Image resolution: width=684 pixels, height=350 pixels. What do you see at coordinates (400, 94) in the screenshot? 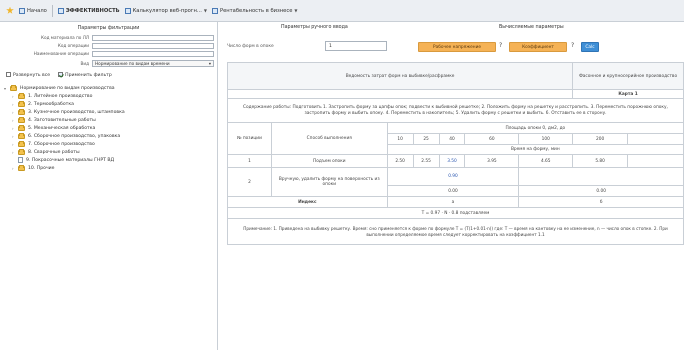
I see `empty-cell` at bounding box center [400, 94].